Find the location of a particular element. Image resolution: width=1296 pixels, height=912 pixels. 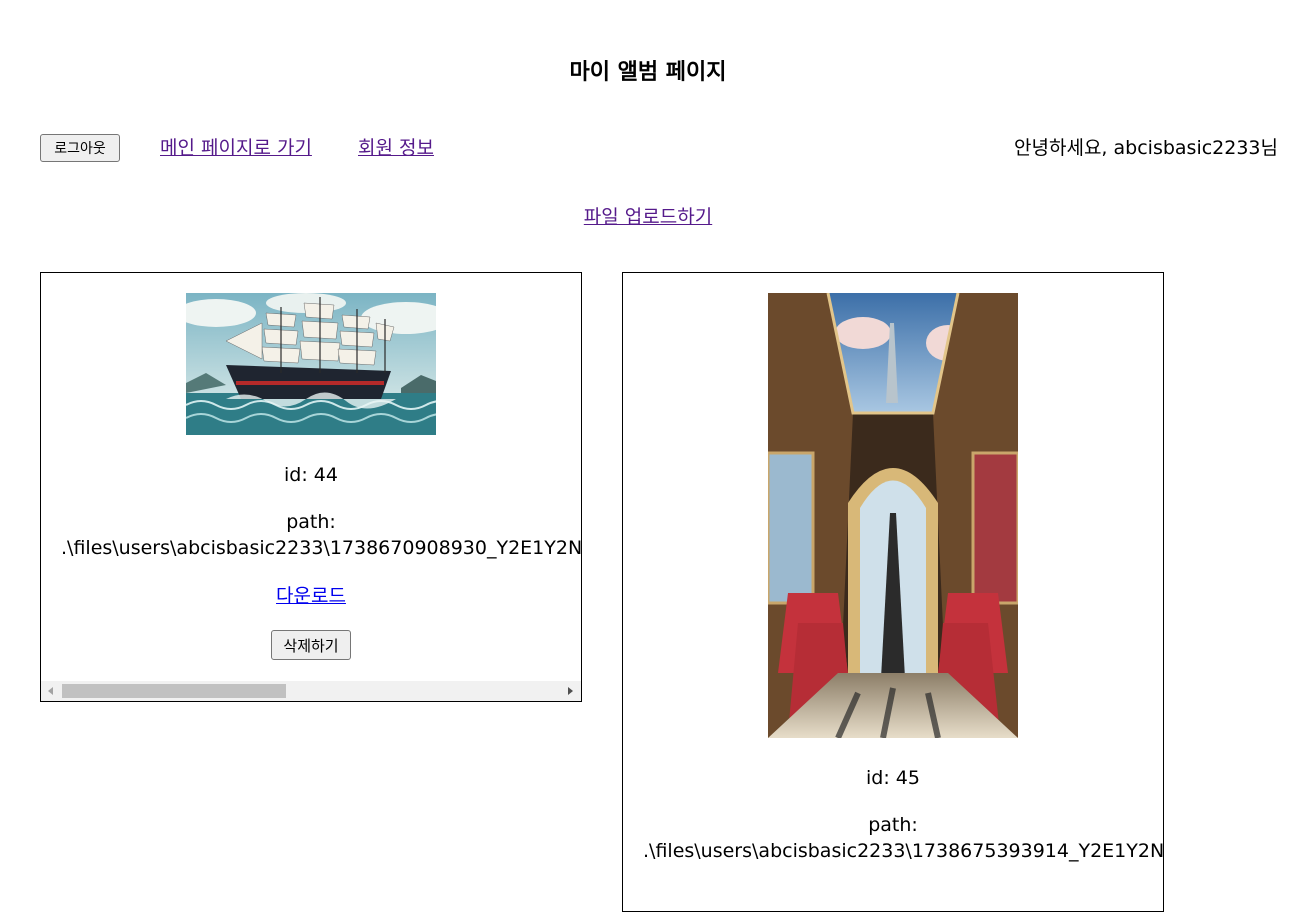

member-info-link: 회원 정보 is located at coordinates (396, 148).